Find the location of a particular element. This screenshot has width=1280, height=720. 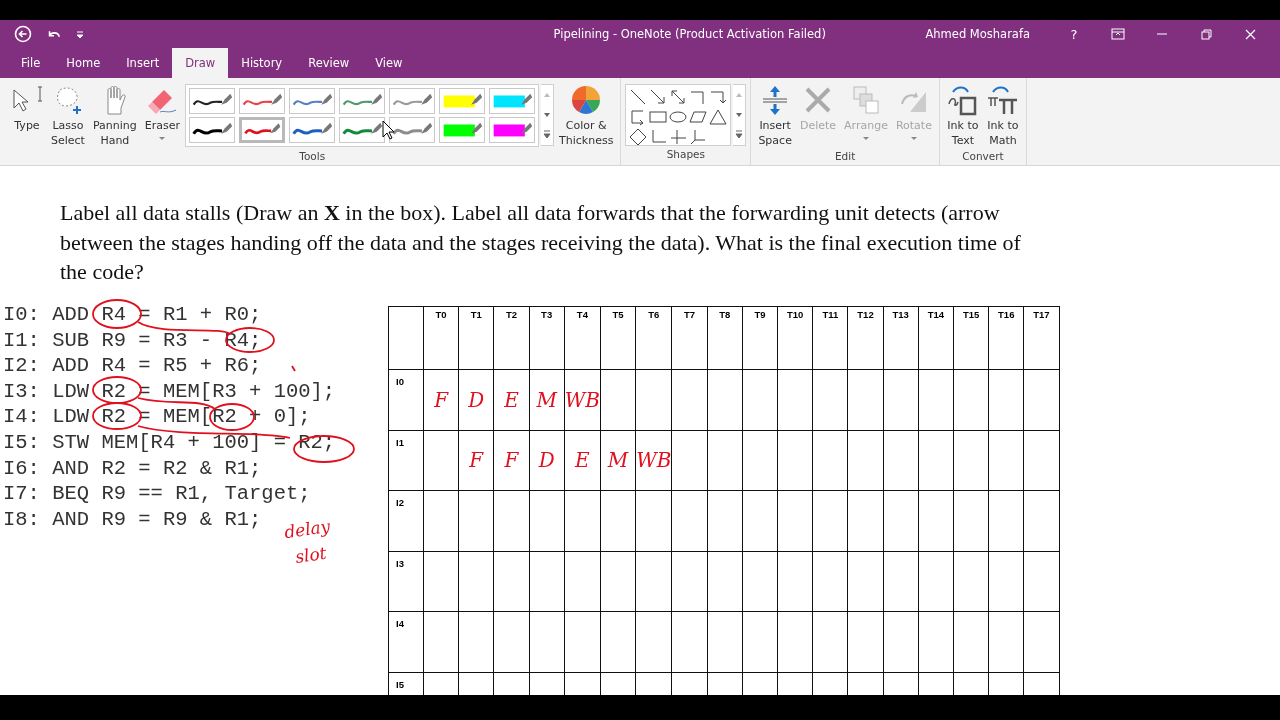

ribbon-tab: View is located at coordinates (389, 63).